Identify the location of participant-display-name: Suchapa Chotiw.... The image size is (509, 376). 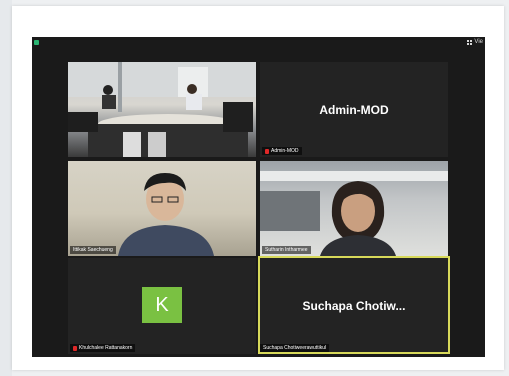
(354, 306).